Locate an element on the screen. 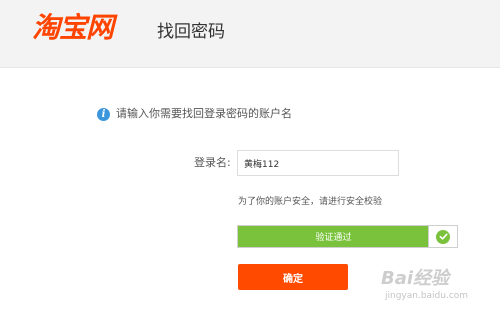  baidu-jingyan-watermark: Bai经验 jingyan.baidu.com is located at coordinates (437, 288).